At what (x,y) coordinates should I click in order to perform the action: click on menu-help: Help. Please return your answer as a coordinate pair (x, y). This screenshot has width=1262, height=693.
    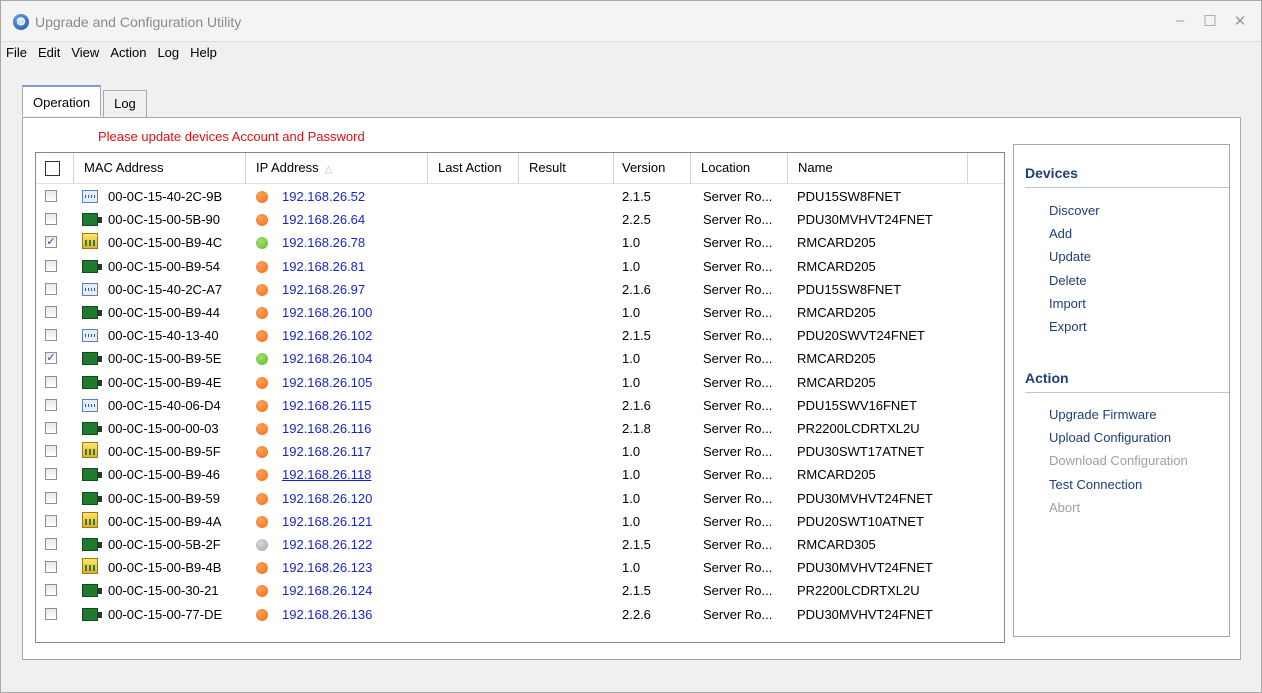
    Looking at the image, I should click on (204, 54).